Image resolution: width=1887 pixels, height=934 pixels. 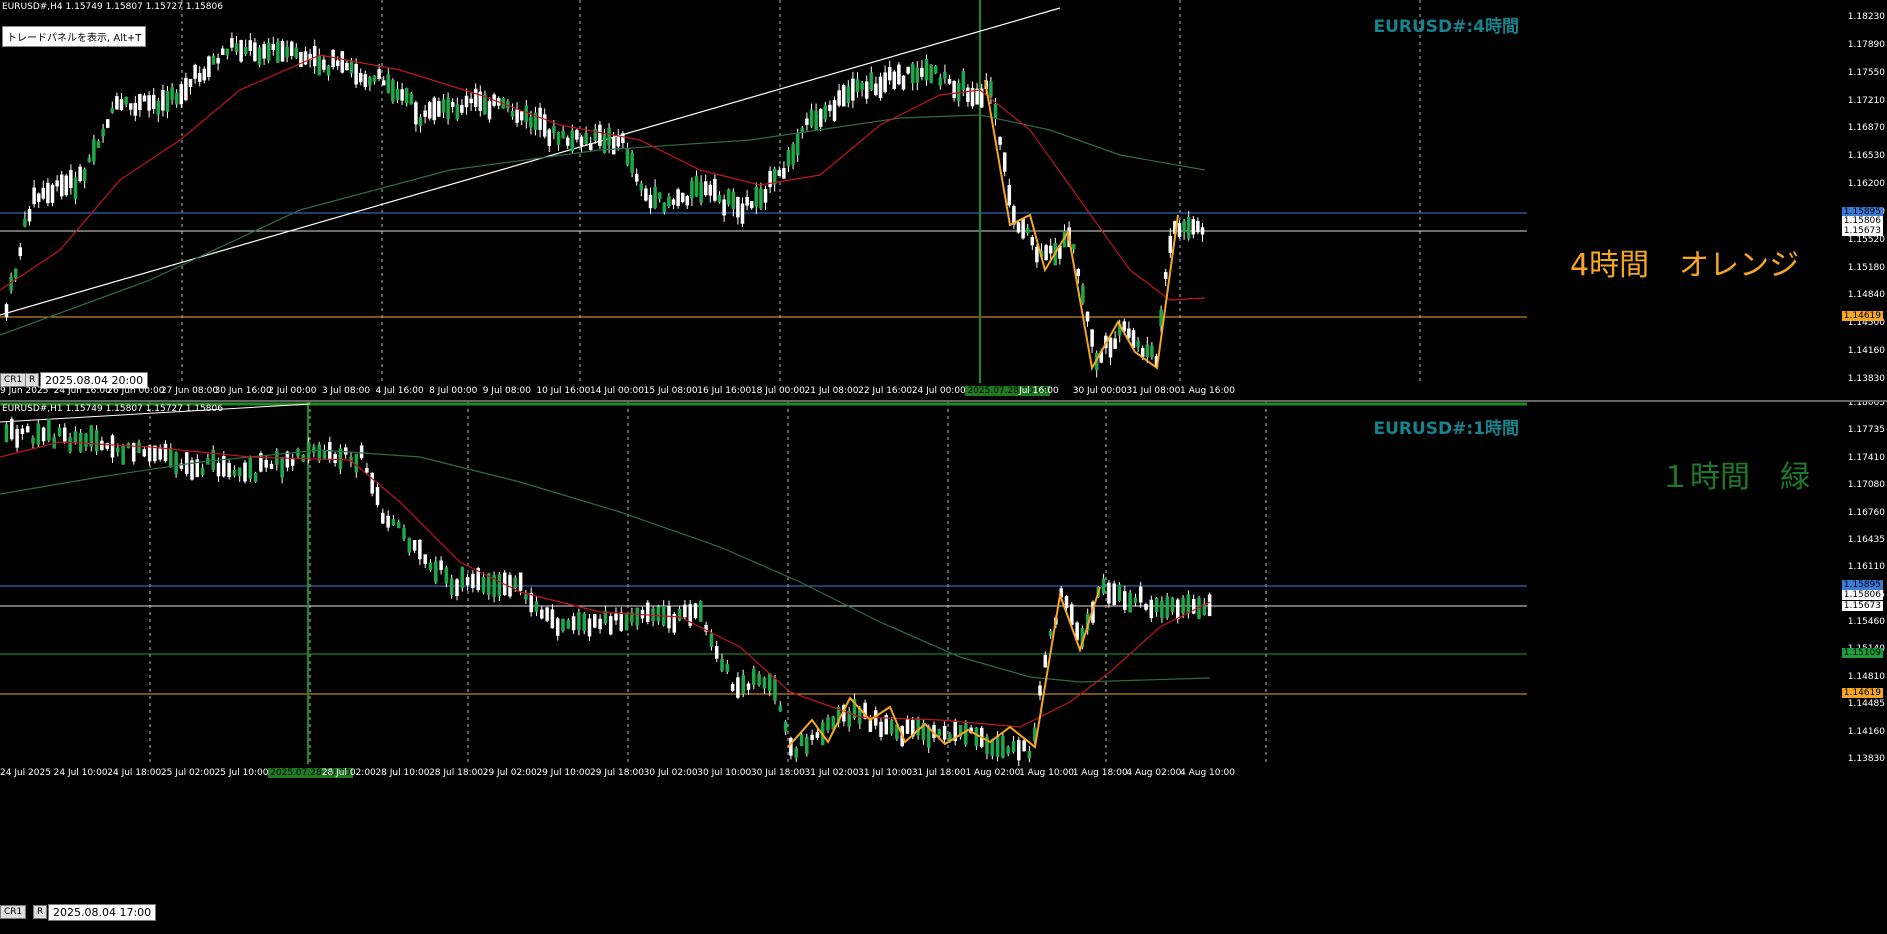 What do you see at coordinates (724, 773) in the screenshot?
I see `x-tick-label: 30 Jul 10:00` at bounding box center [724, 773].